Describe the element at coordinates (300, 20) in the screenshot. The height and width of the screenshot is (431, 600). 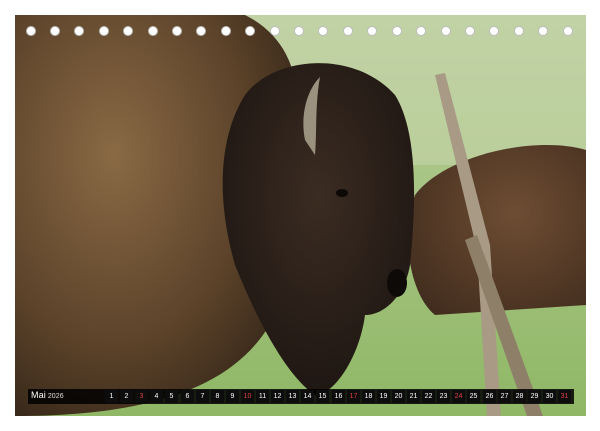
I see `binding-holes` at that location.